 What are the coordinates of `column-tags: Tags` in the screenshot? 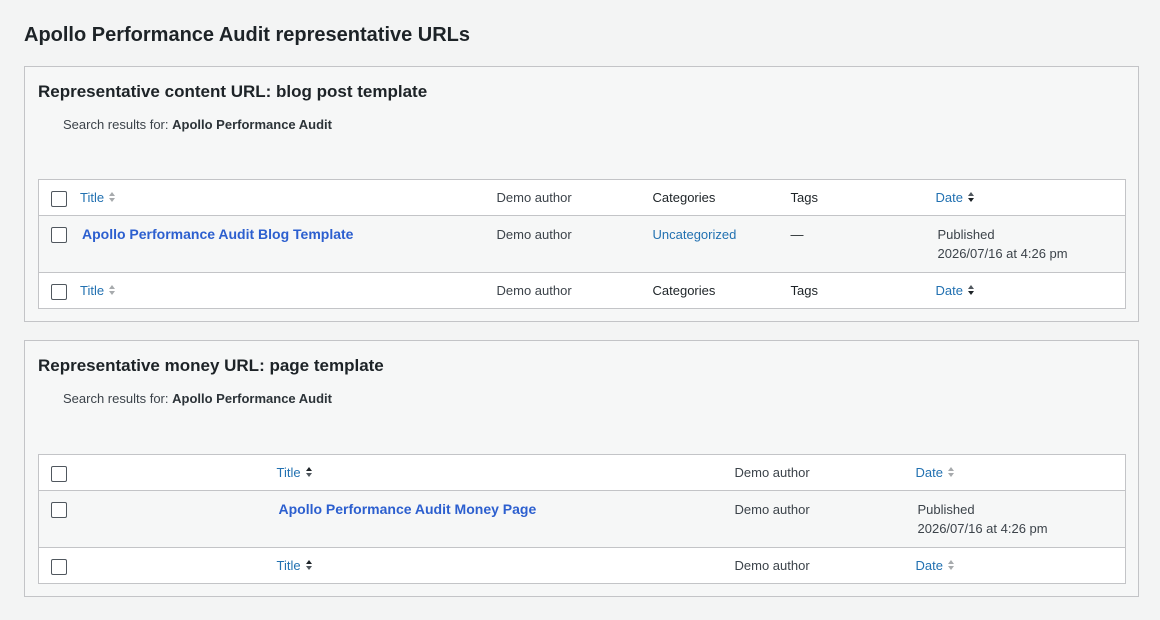 It's located at (804, 197).